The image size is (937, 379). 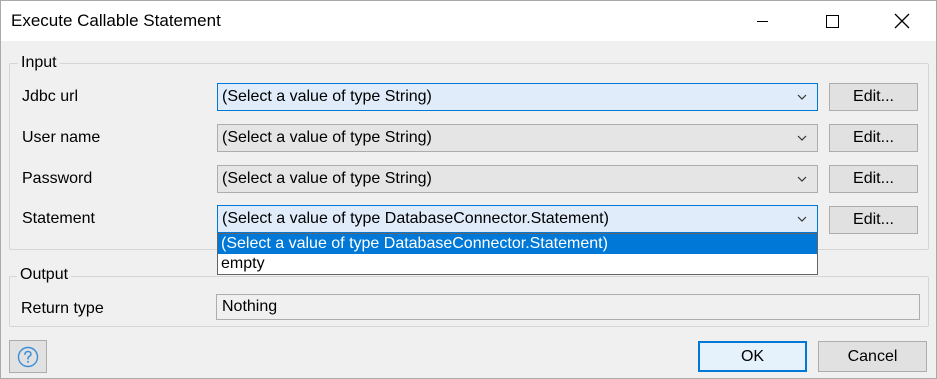 What do you see at coordinates (50, 96) in the screenshot?
I see `jdbc-url-label: Jdbc url` at bounding box center [50, 96].